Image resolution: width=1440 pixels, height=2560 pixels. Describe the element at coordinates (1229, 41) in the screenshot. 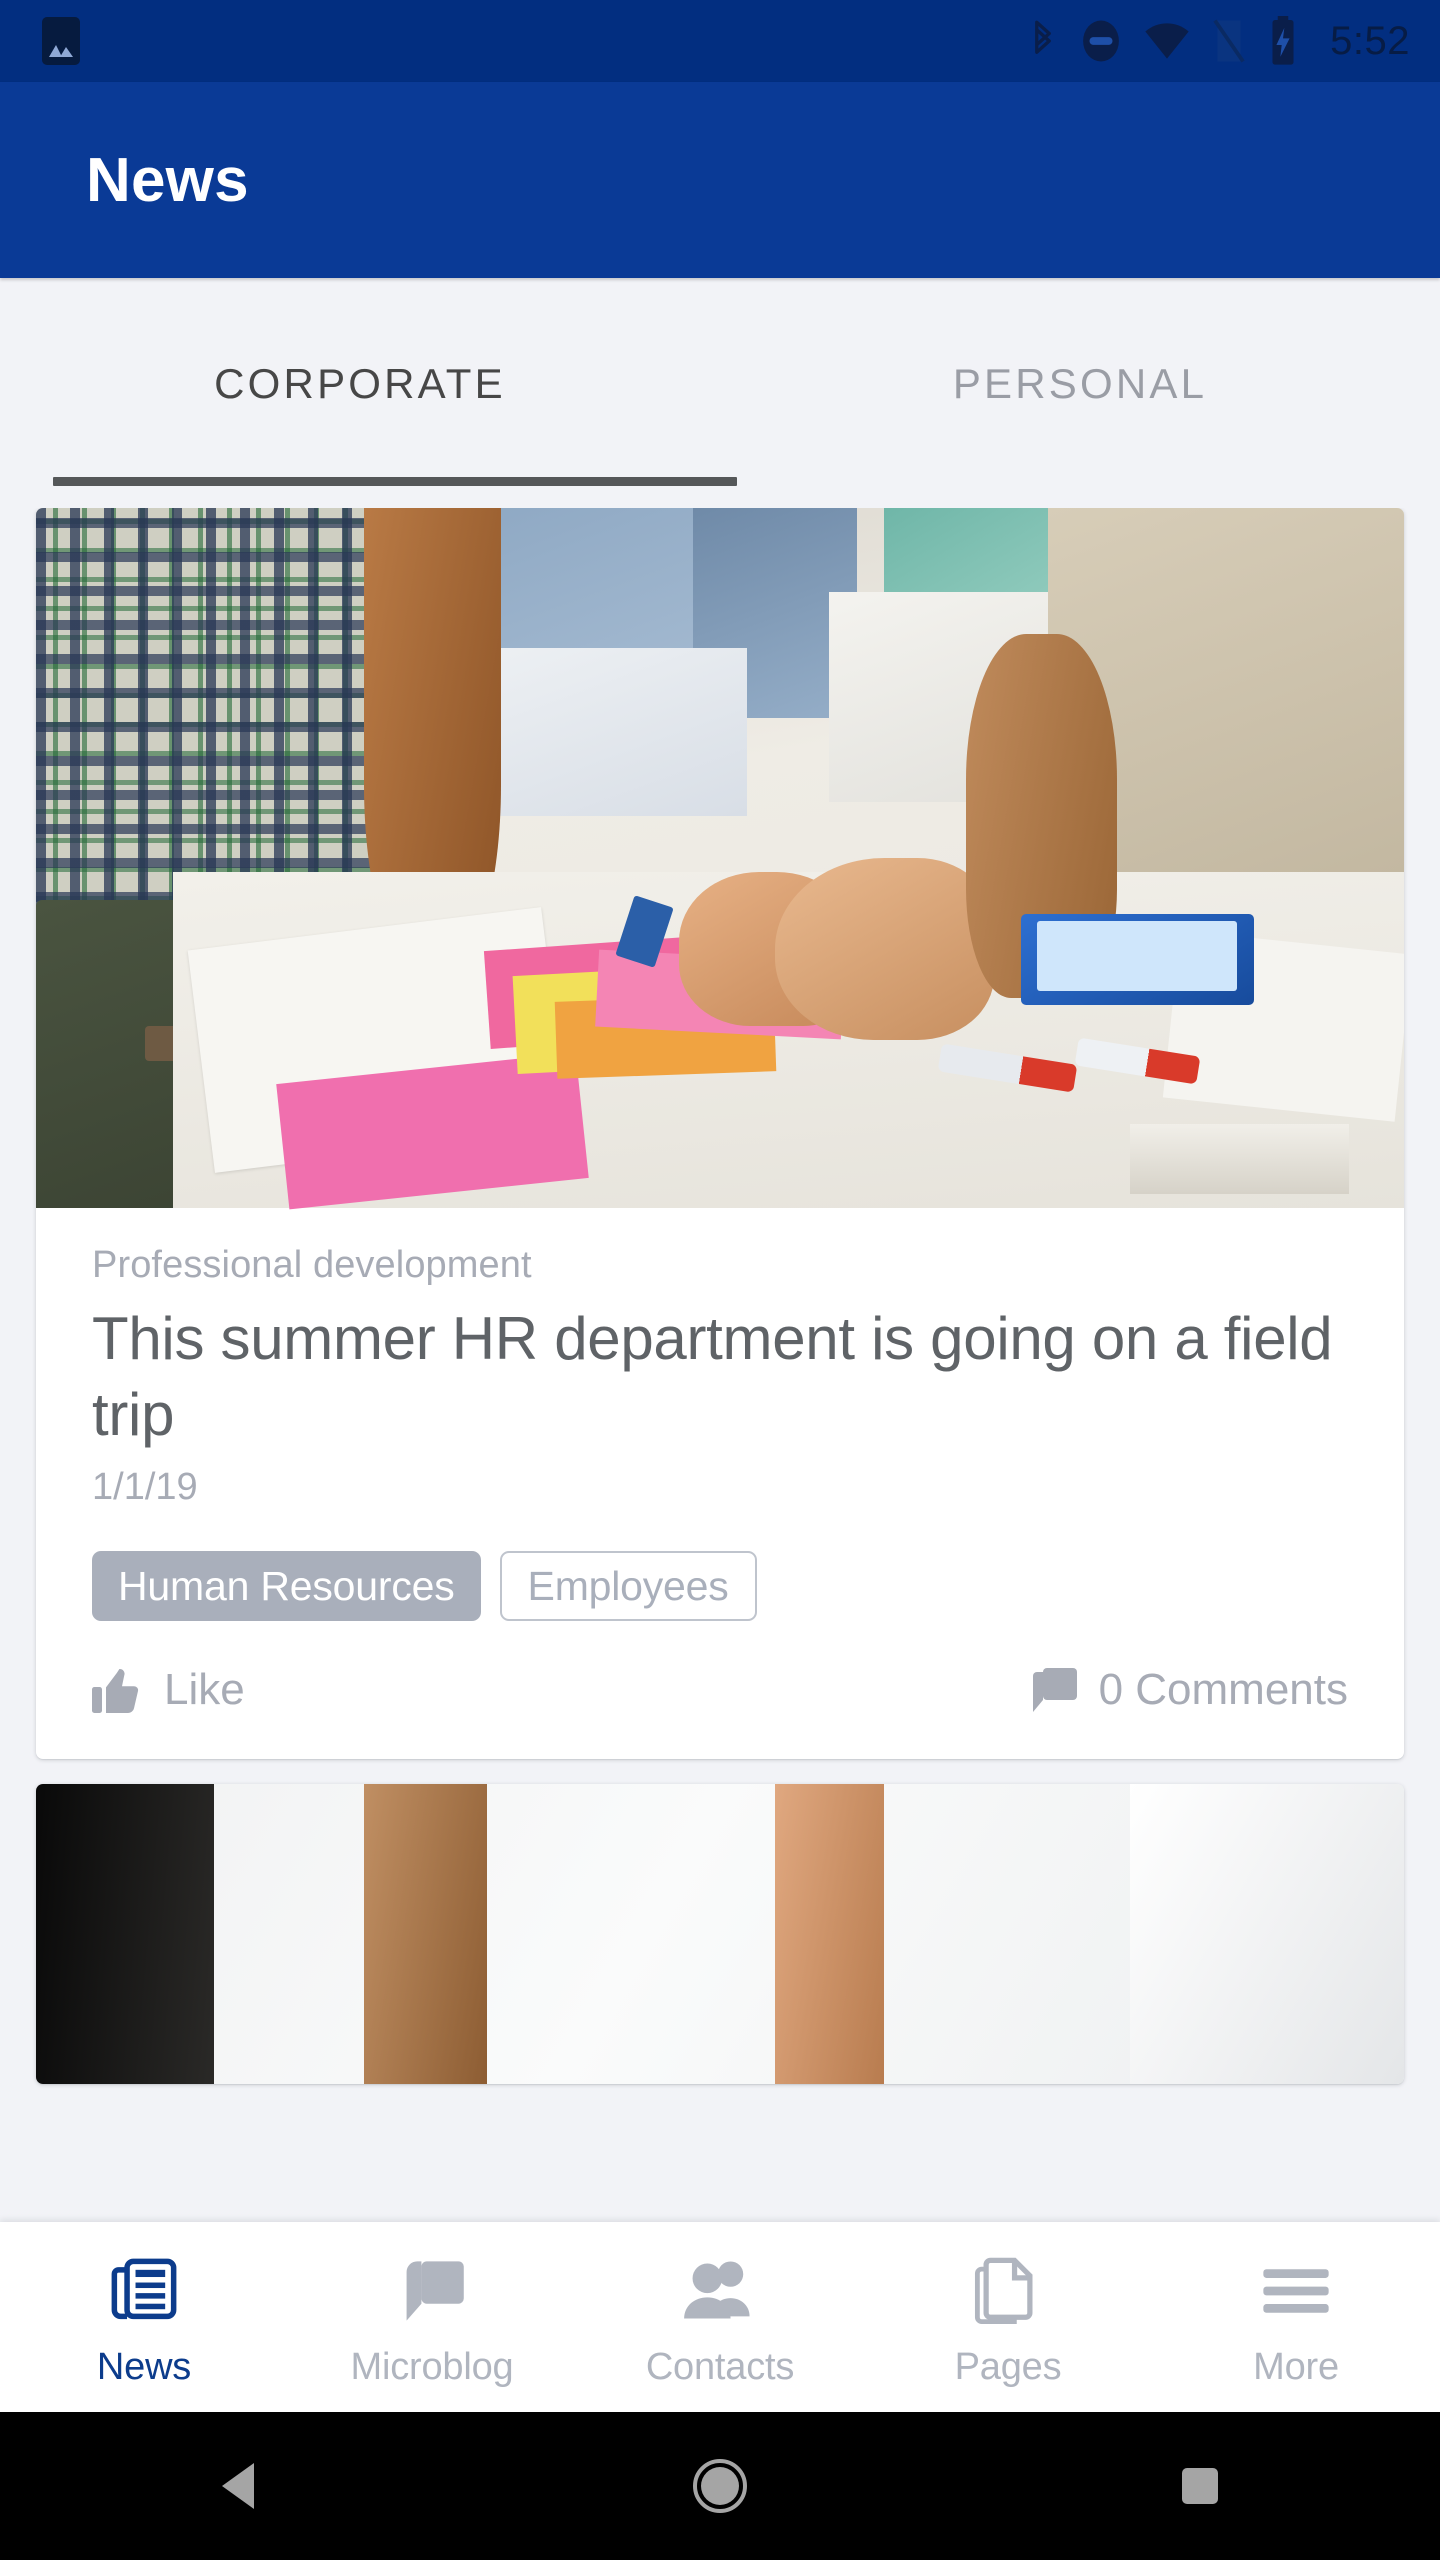

I see `signal-off-icon` at that location.